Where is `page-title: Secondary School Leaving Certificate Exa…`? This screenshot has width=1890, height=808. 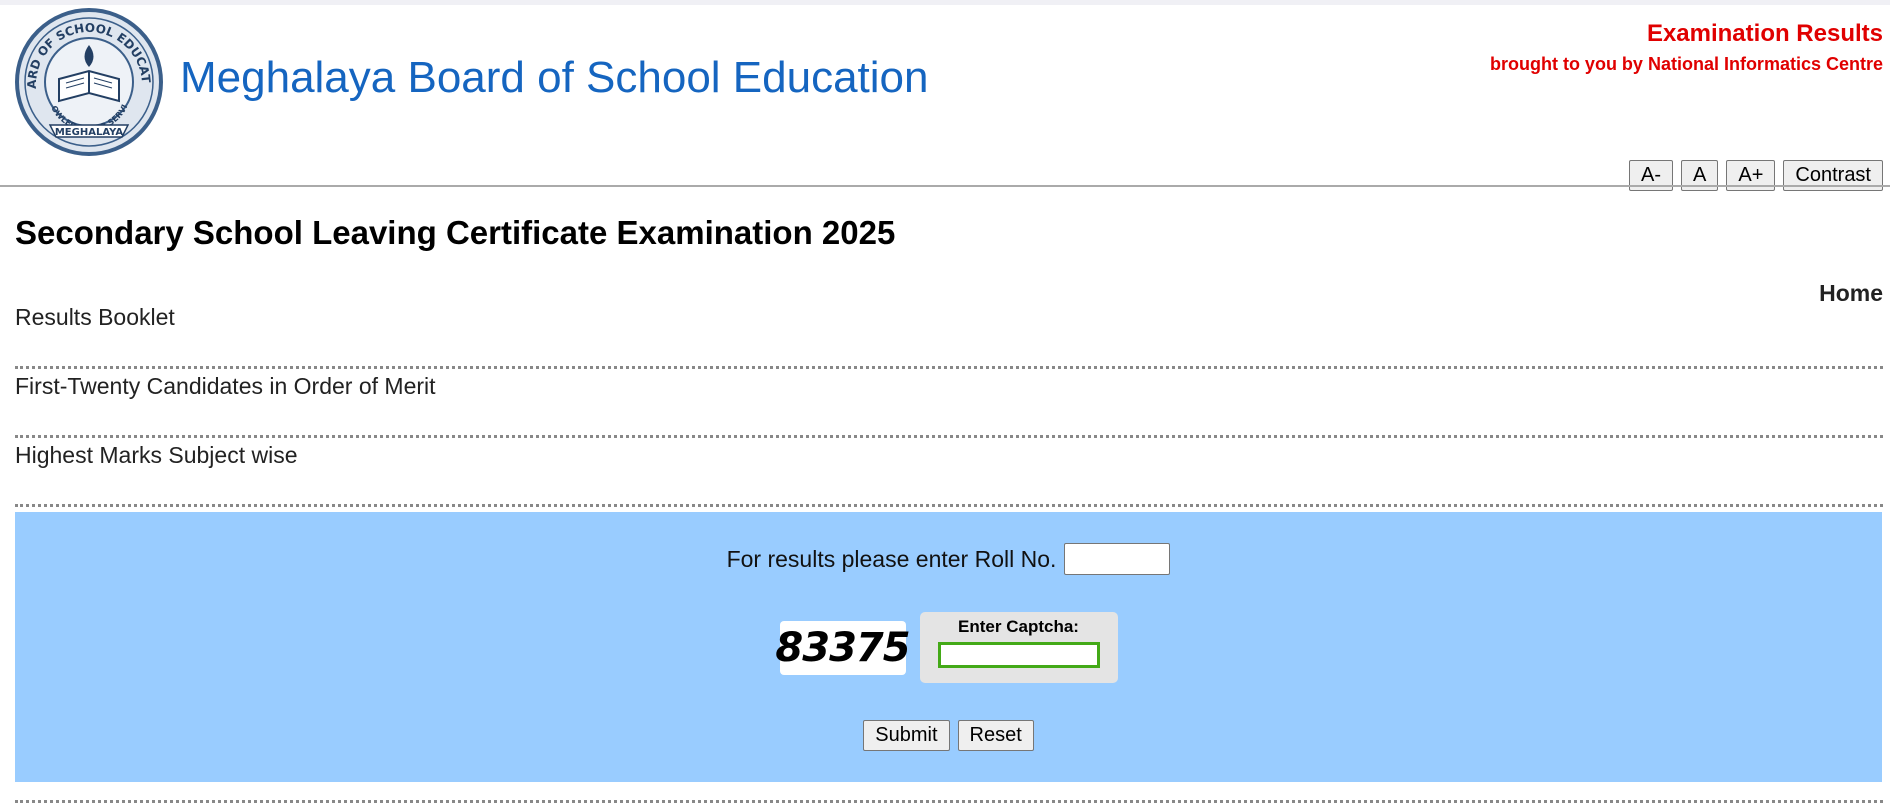 page-title: Secondary School Leaving Certificate Exa… is located at coordinates (455, 232).